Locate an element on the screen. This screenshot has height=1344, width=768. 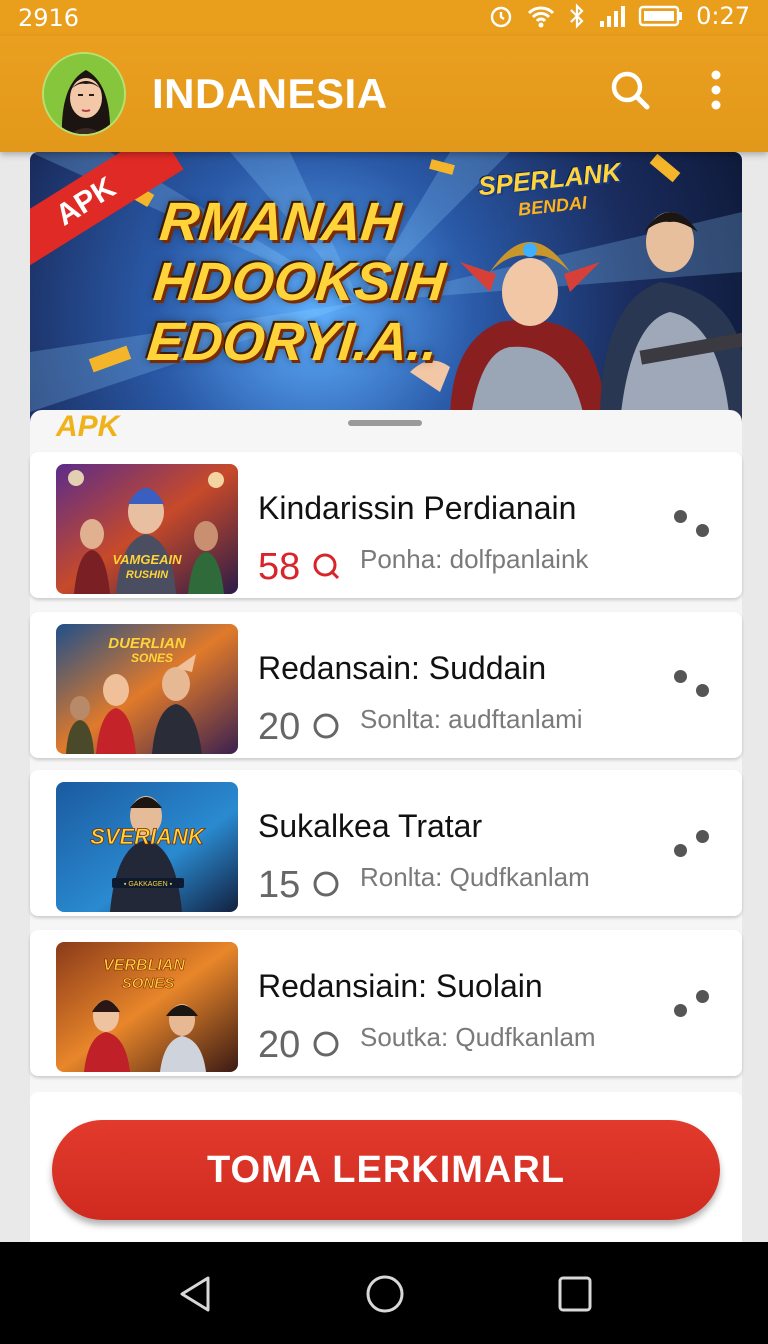
game-thumbnail: VAMGEAIN RUSHIN is located at coordinates (147, 529).